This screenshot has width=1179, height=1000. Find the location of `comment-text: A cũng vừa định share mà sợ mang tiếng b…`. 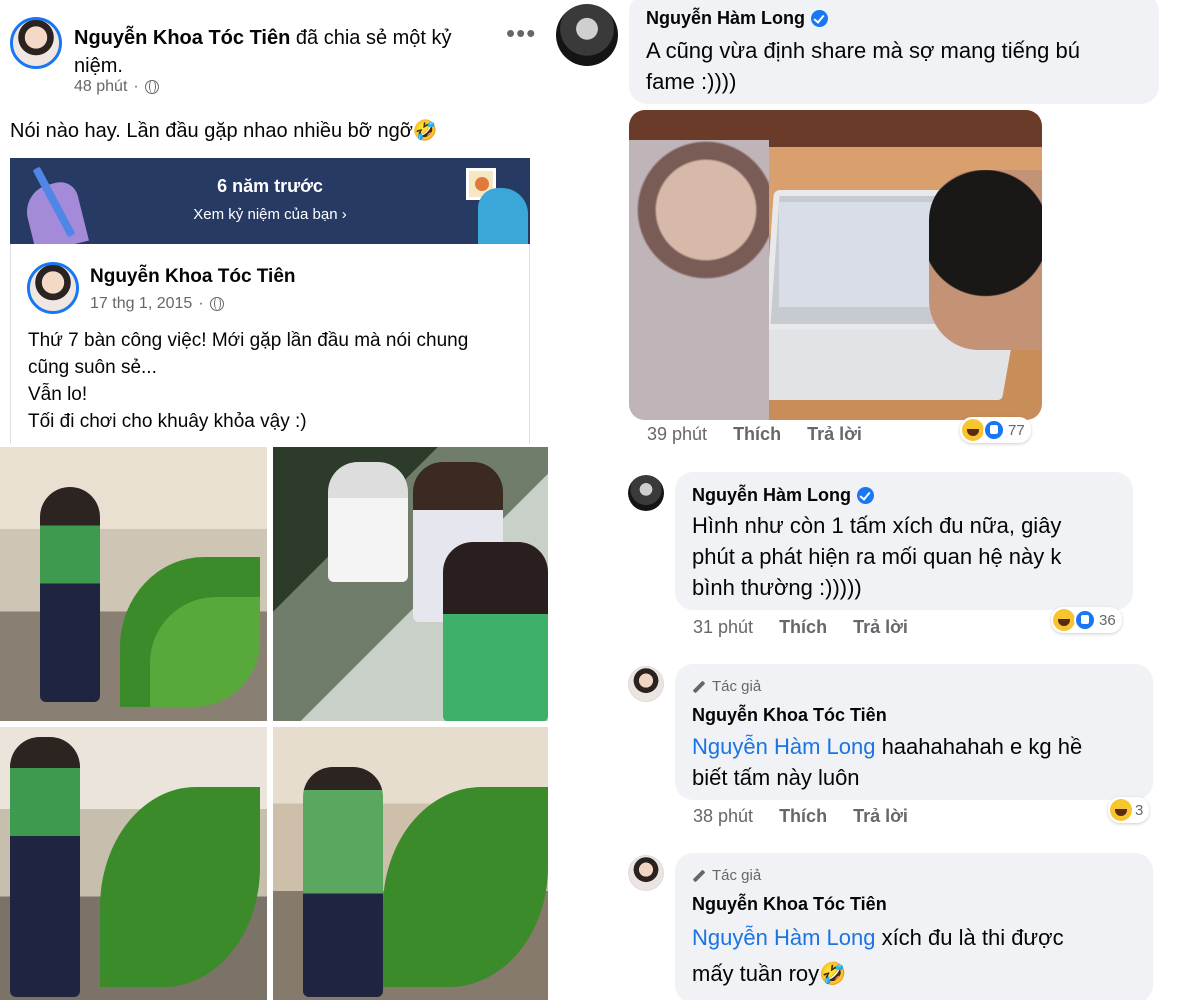

comment-text: A cũng vừa định share mà sợ mang tiếng b… is located at coordinates (863, 66).